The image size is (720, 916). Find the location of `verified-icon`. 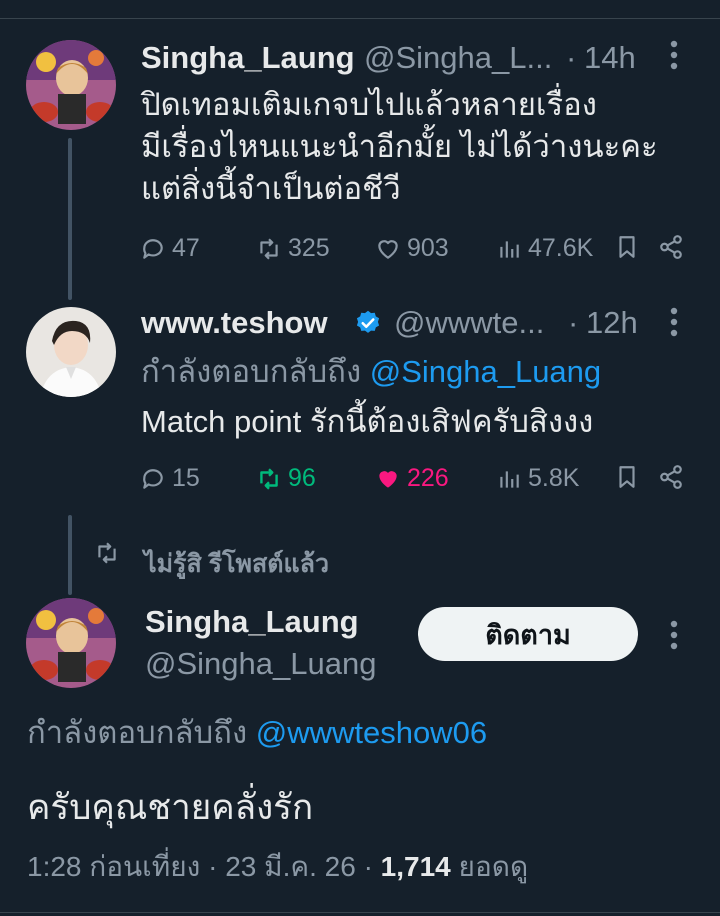

verified-icon is located at coordinates (368, 325).